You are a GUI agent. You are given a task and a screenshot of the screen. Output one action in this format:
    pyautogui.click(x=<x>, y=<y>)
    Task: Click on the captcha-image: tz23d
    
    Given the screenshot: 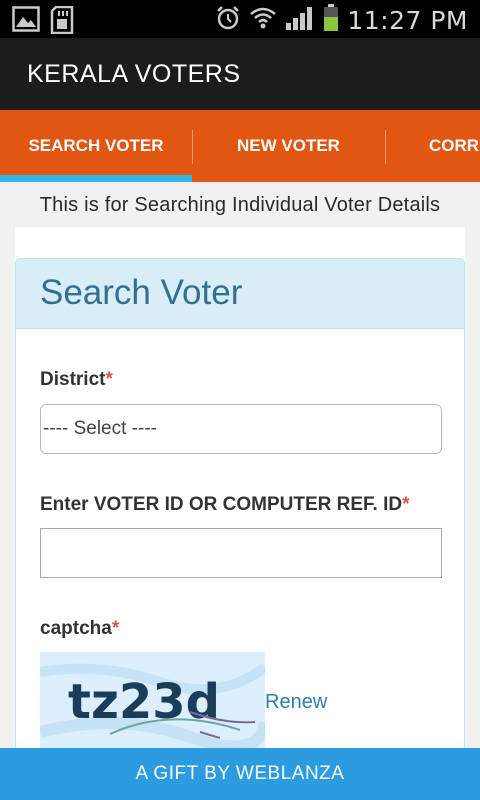 What is the action you would take?
    pyautogui.click(x=152, y=700)
    